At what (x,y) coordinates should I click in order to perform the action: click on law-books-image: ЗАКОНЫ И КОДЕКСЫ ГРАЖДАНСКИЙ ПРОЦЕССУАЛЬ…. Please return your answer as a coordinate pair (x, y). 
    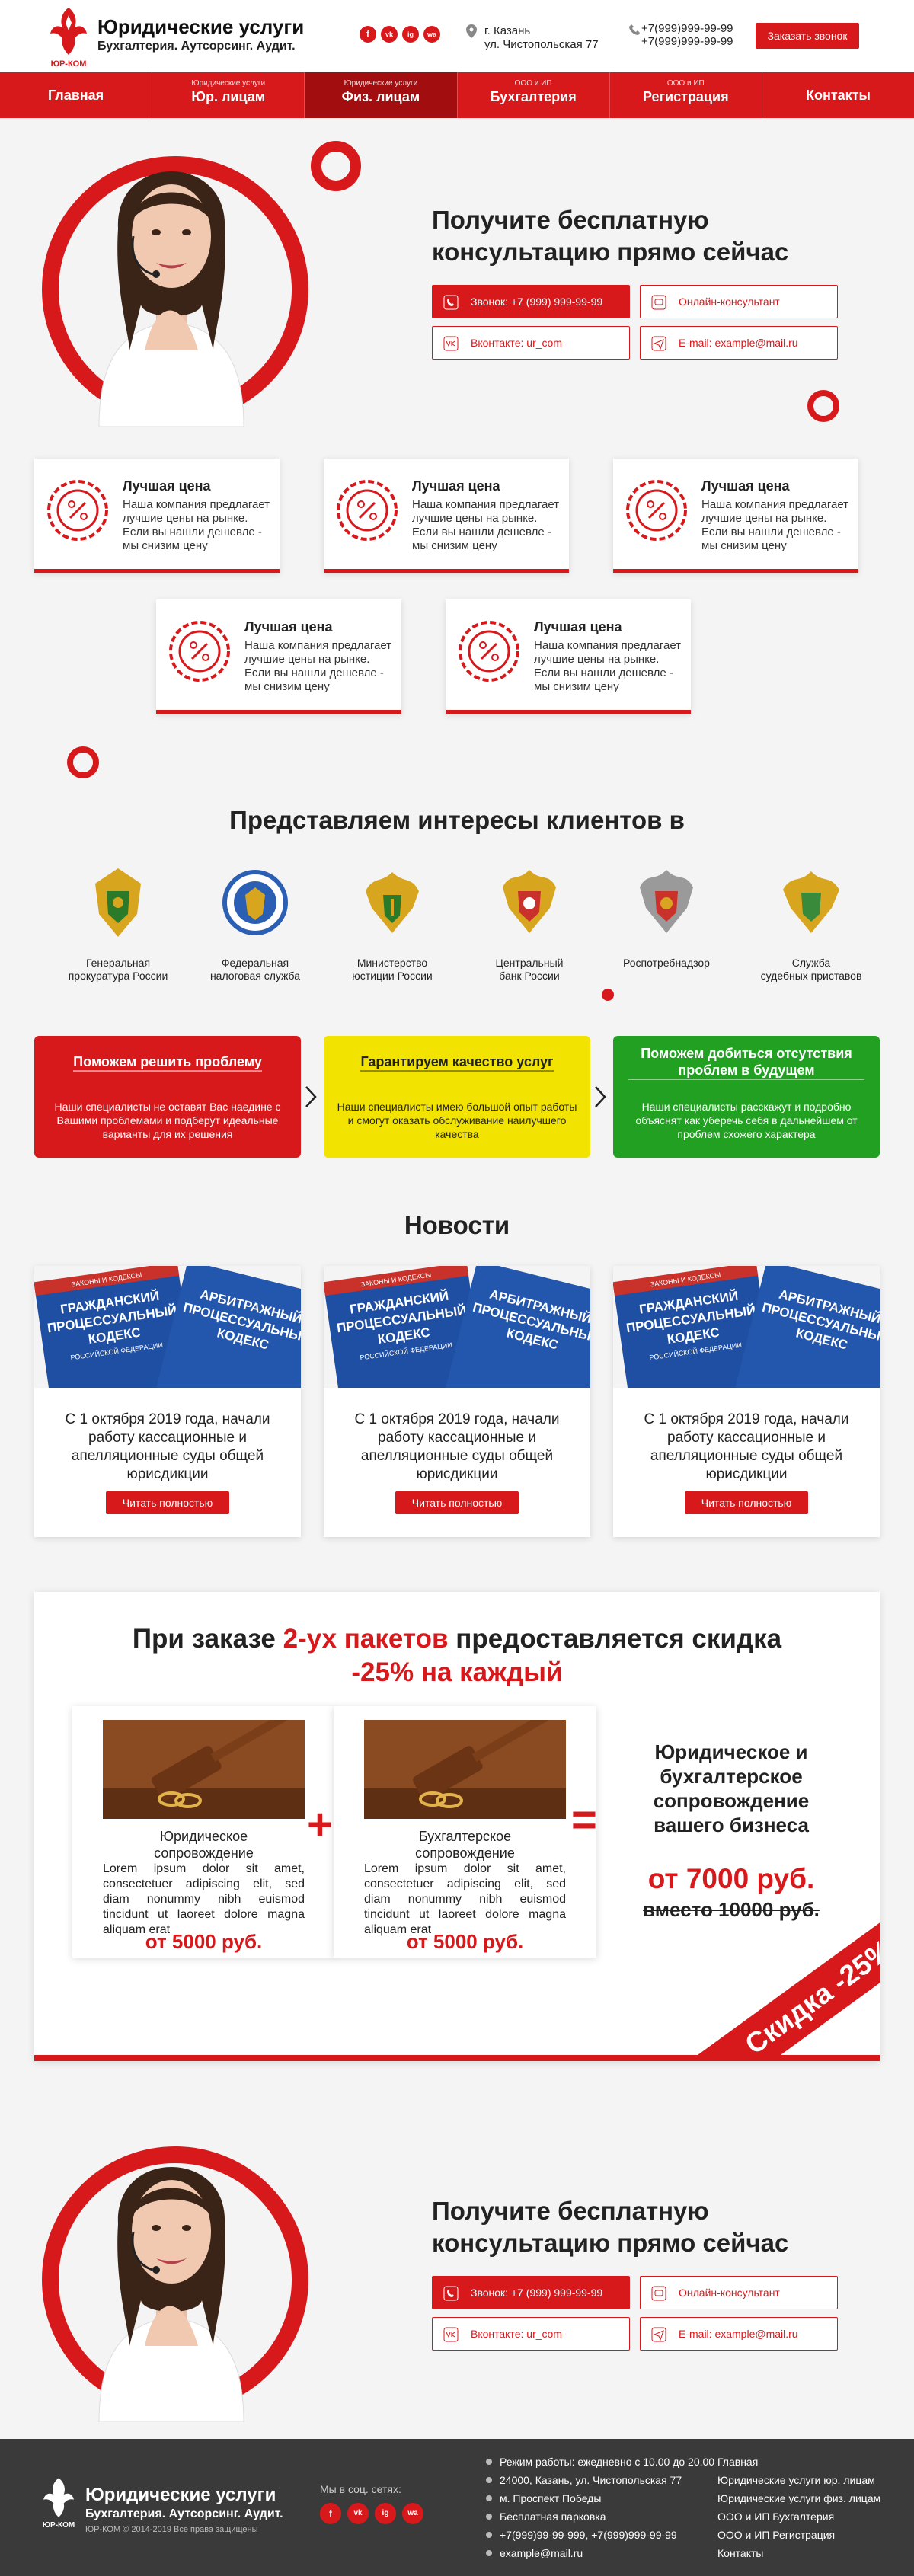
    Looking at the image, I should click on (746, 1327).